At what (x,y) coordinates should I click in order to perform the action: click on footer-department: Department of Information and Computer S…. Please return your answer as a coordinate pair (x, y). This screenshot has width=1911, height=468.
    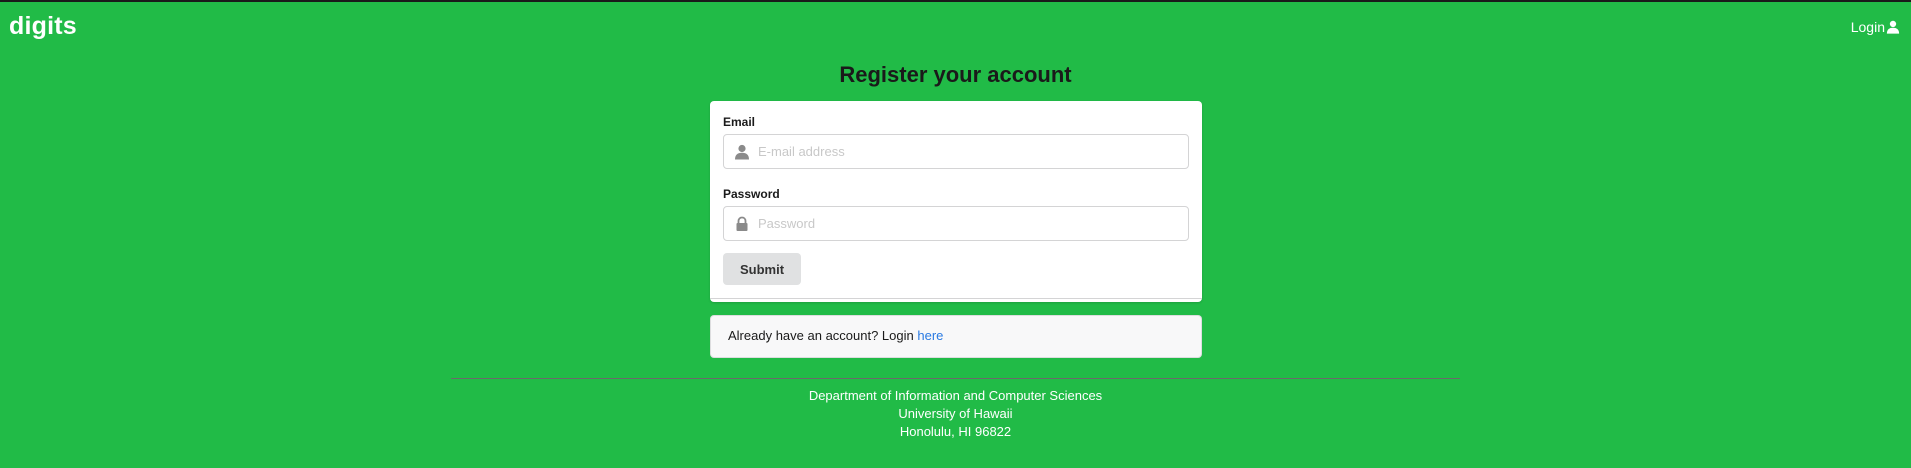
    Looking at the image, I should click on (955, 395).